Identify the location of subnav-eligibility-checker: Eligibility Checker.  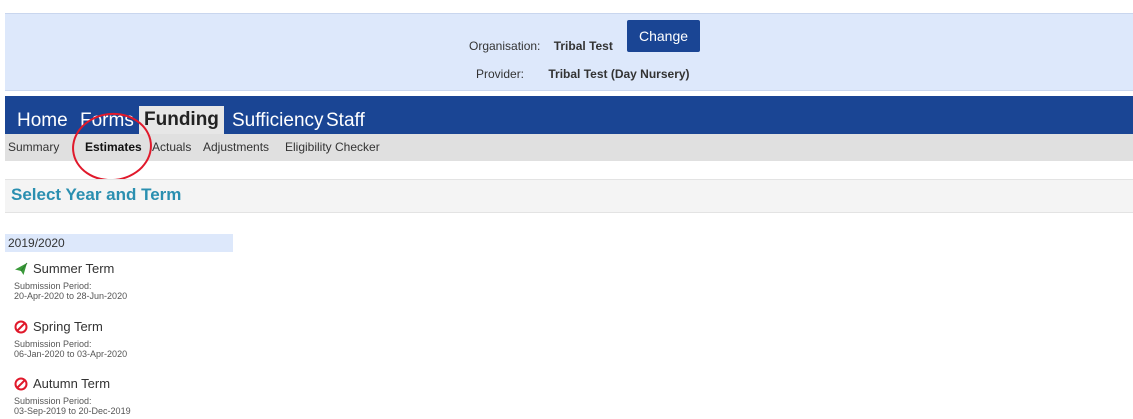
(332, 147).